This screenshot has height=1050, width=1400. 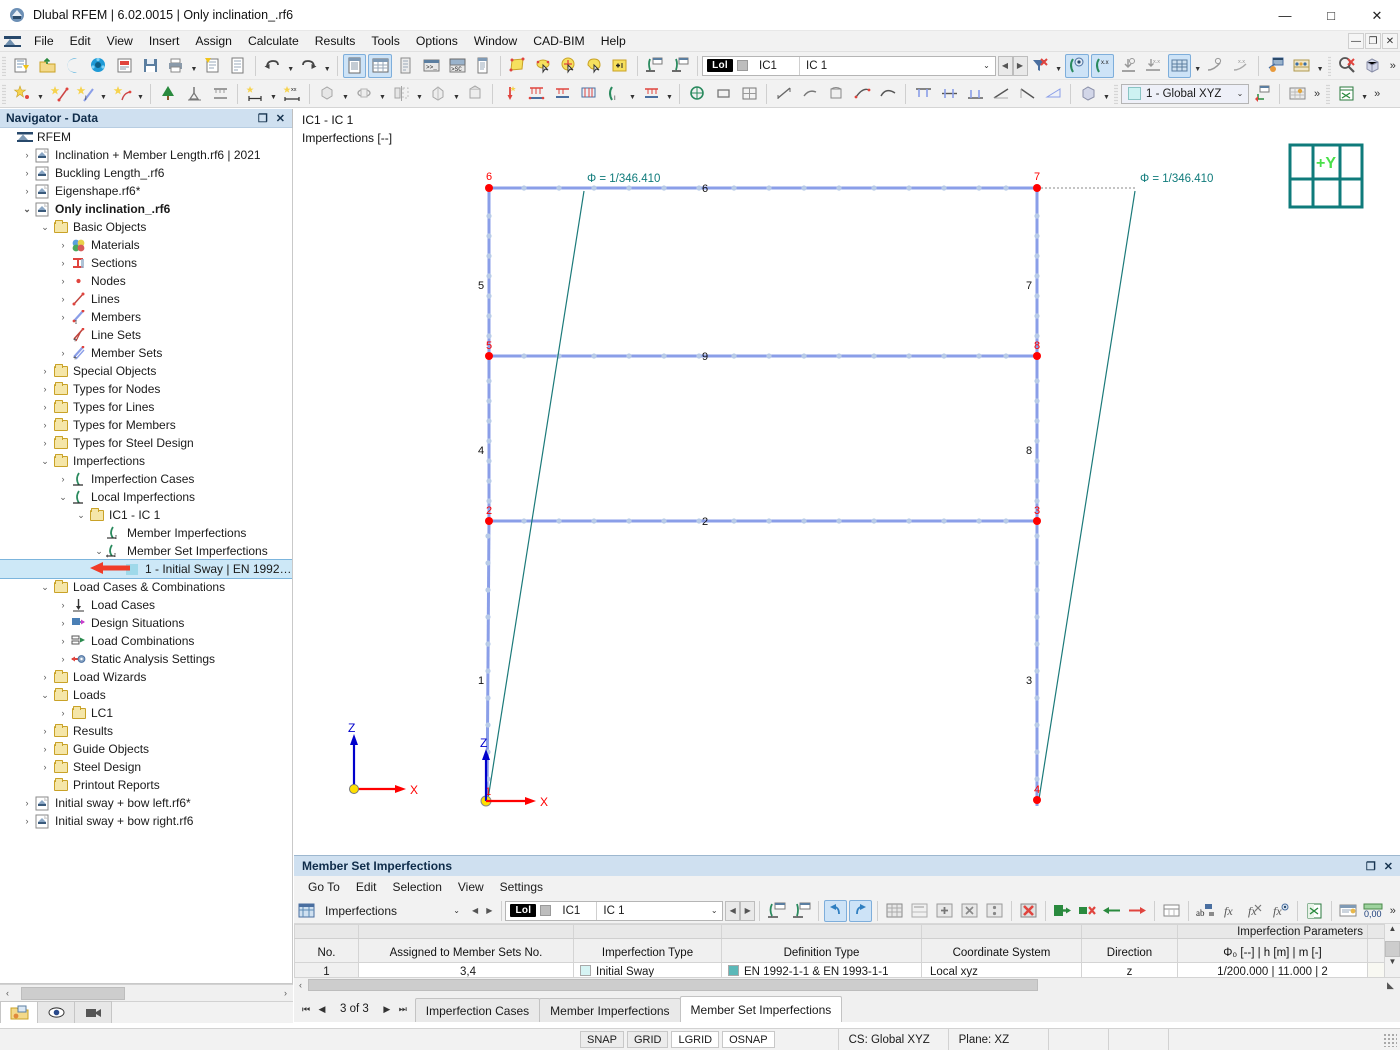 What do you see at coordinates (120, 41) in the screenshot?
I see `menu-item-view: View` at bounding box center [120, 41].